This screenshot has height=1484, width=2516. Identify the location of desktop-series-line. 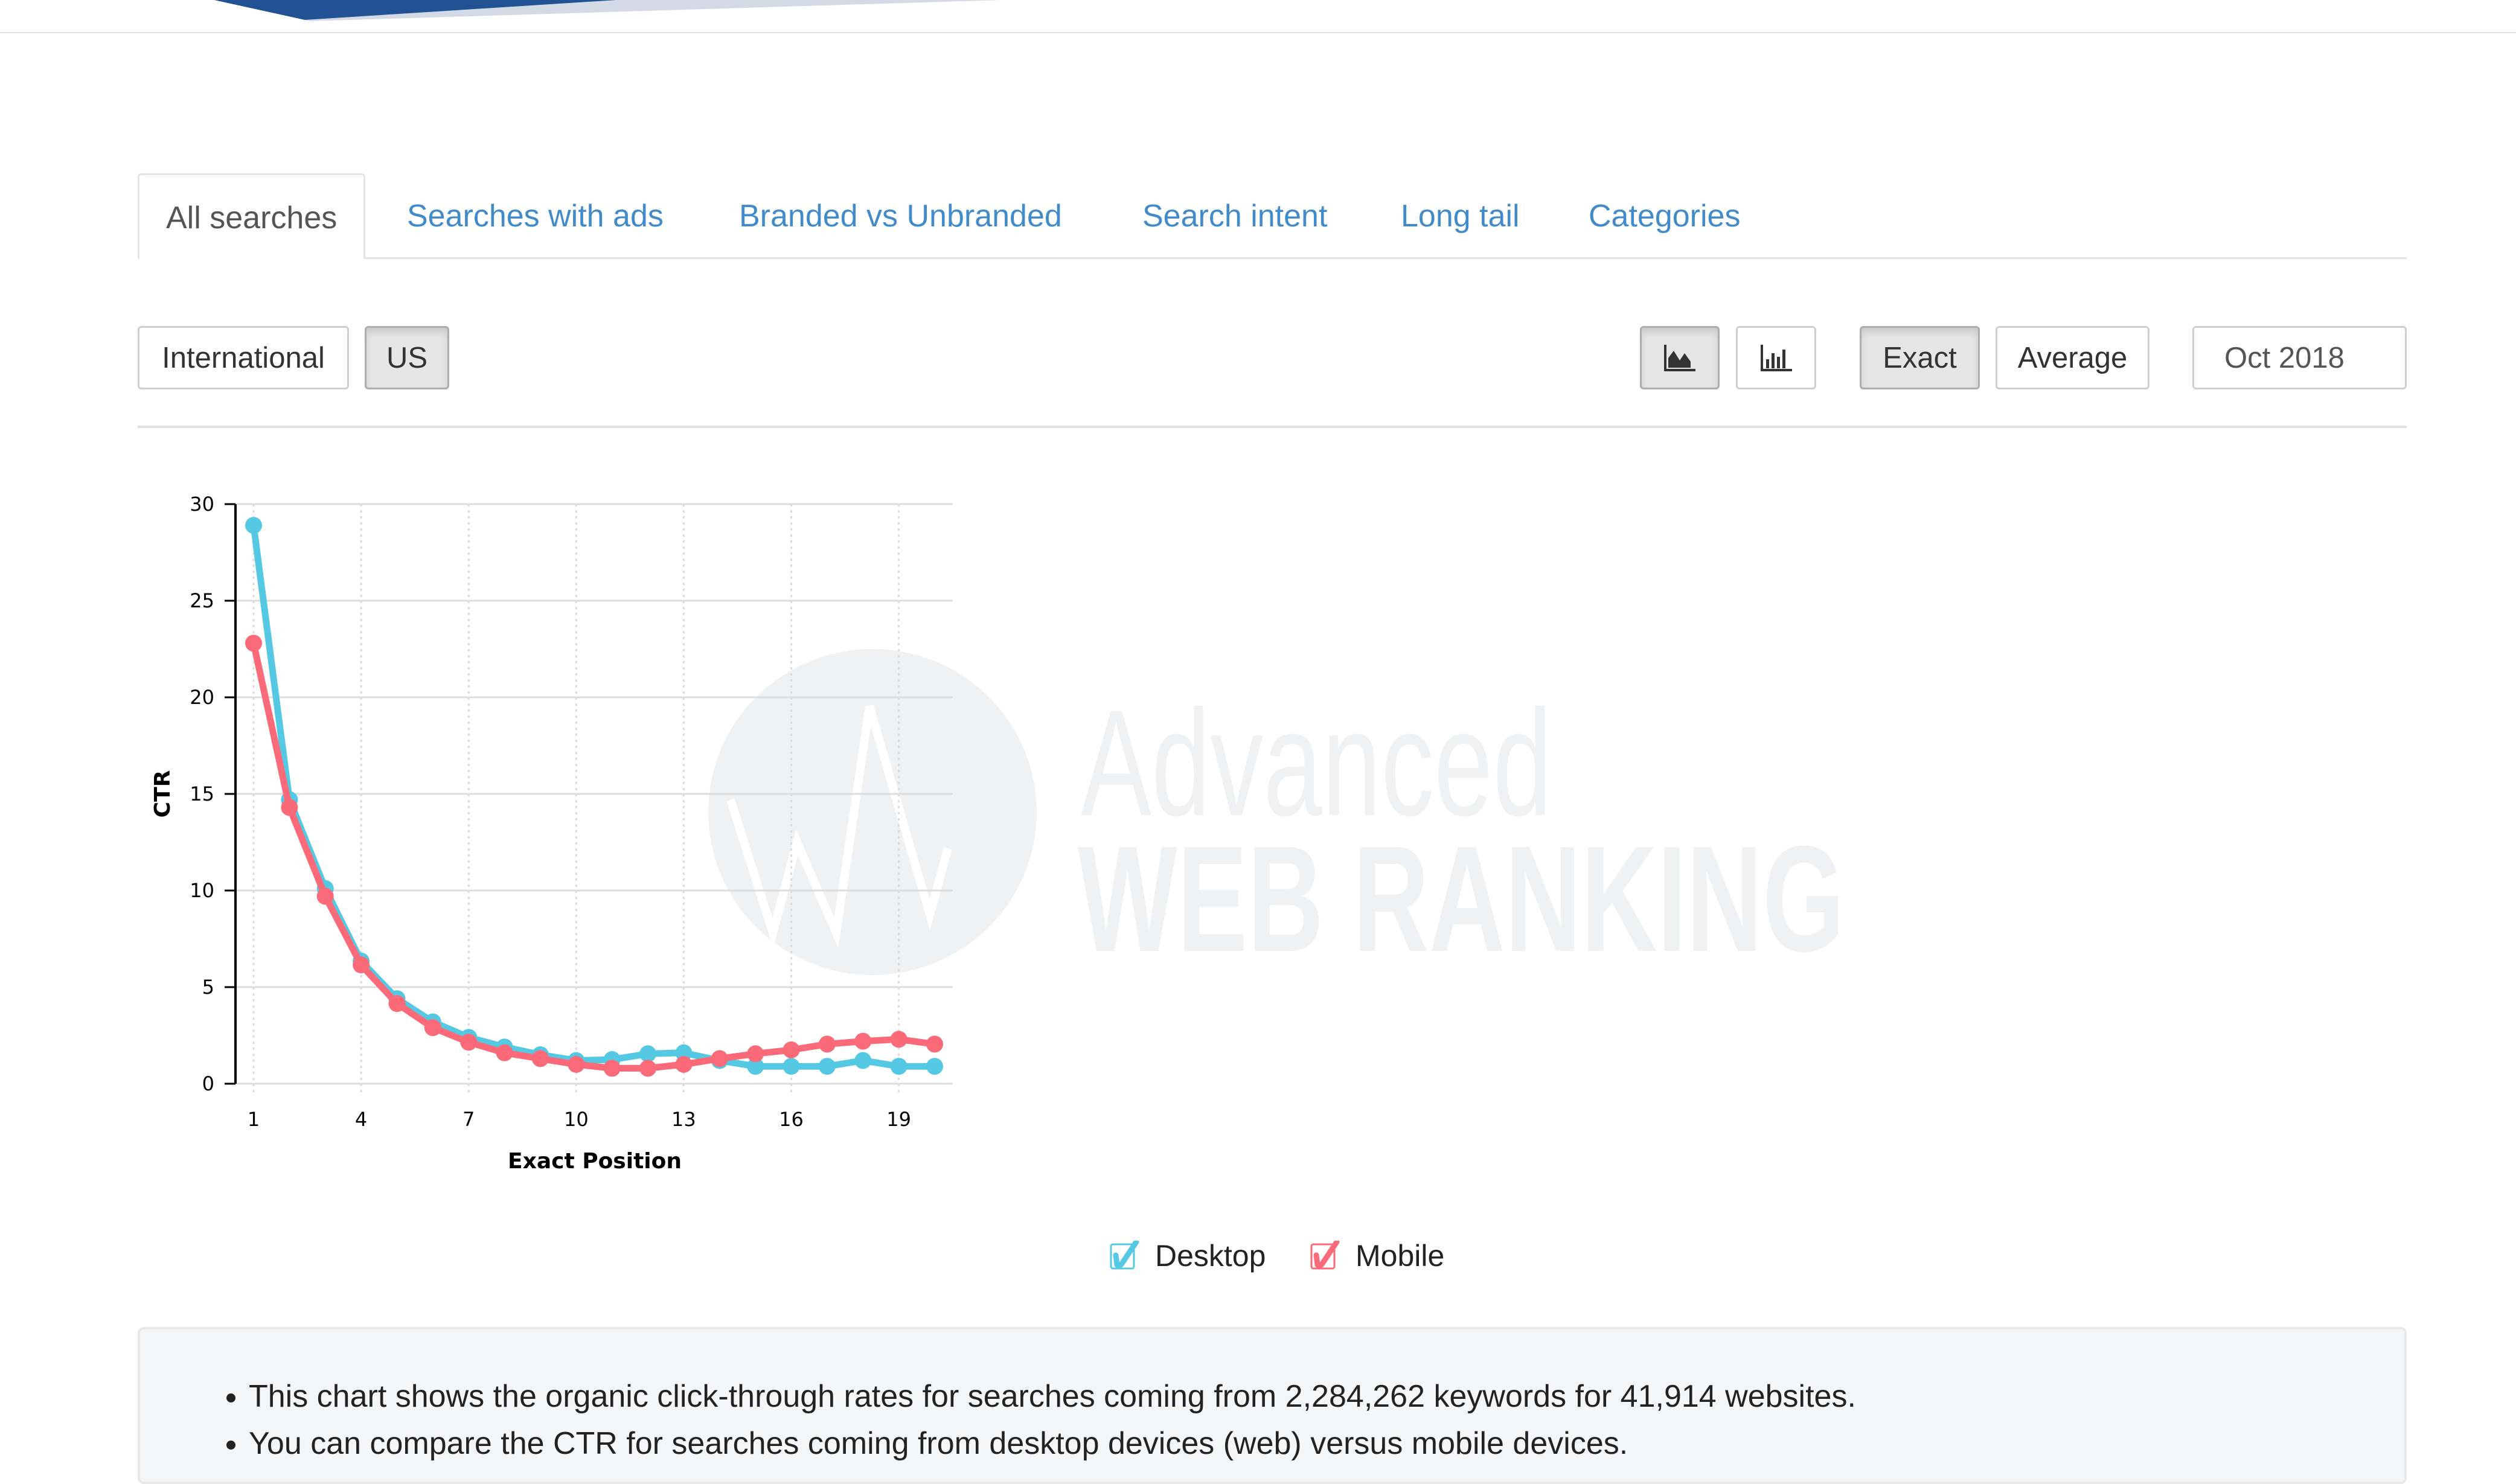
(592, 798).